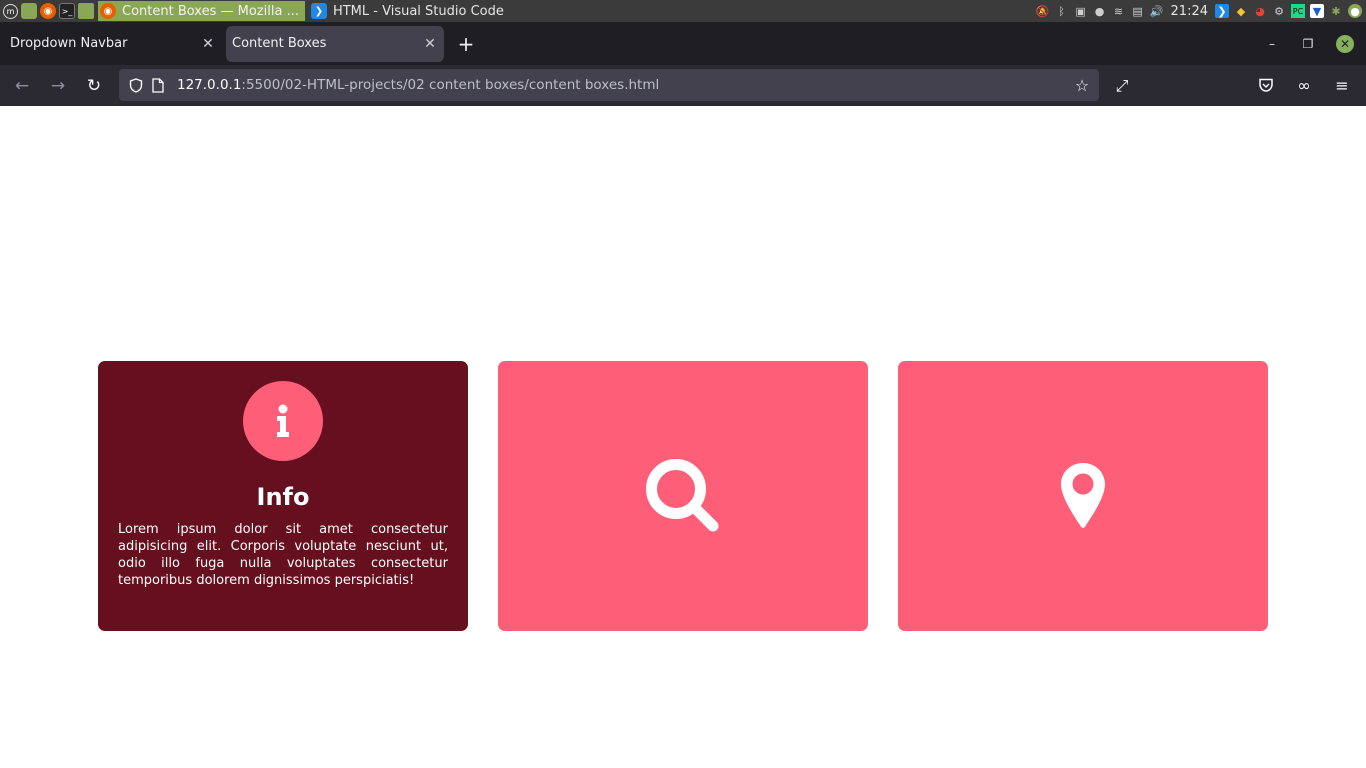 Image resolution: width=1366 pixels, height=768 pixels. Describe the element at coordinates (108, 11) in the screenshot. I see `firefox-icon: ◉` at that location.